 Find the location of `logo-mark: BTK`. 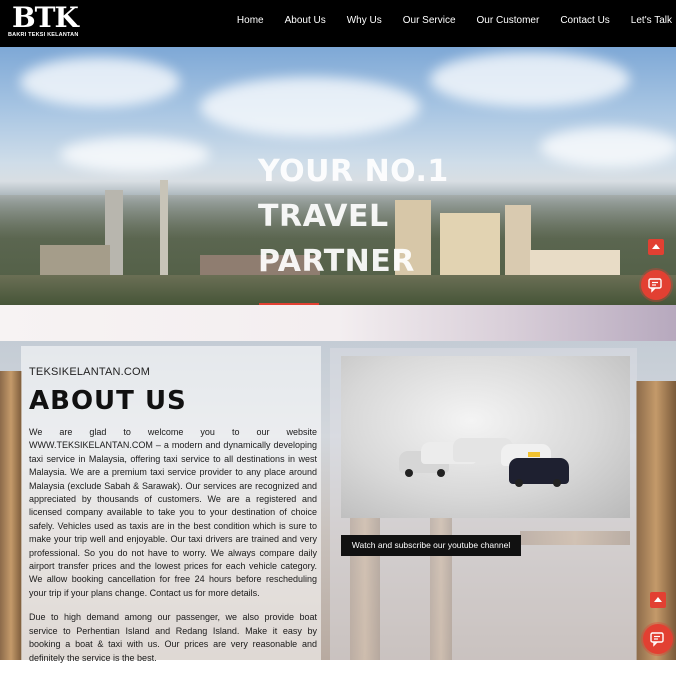

logo-mark: BTK is located at coordinates (45, 17).